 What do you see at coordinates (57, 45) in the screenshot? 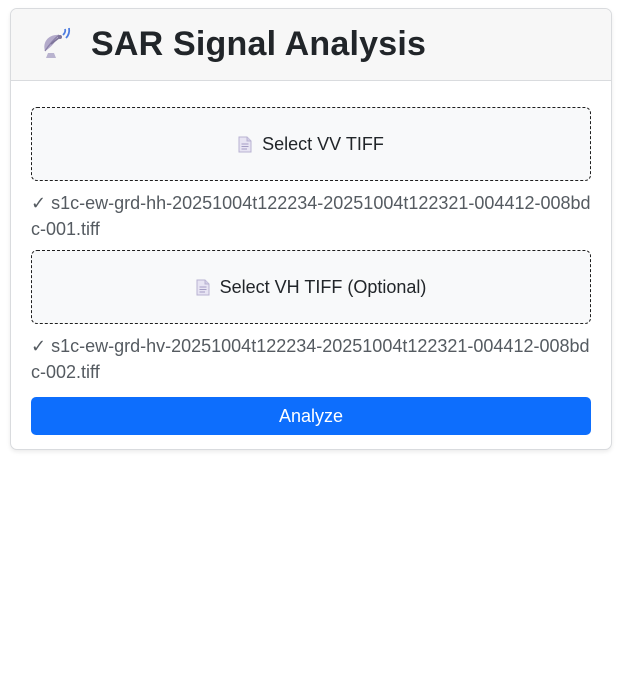
I see `satellite-dish-icon` at bounding box center [57, 45].